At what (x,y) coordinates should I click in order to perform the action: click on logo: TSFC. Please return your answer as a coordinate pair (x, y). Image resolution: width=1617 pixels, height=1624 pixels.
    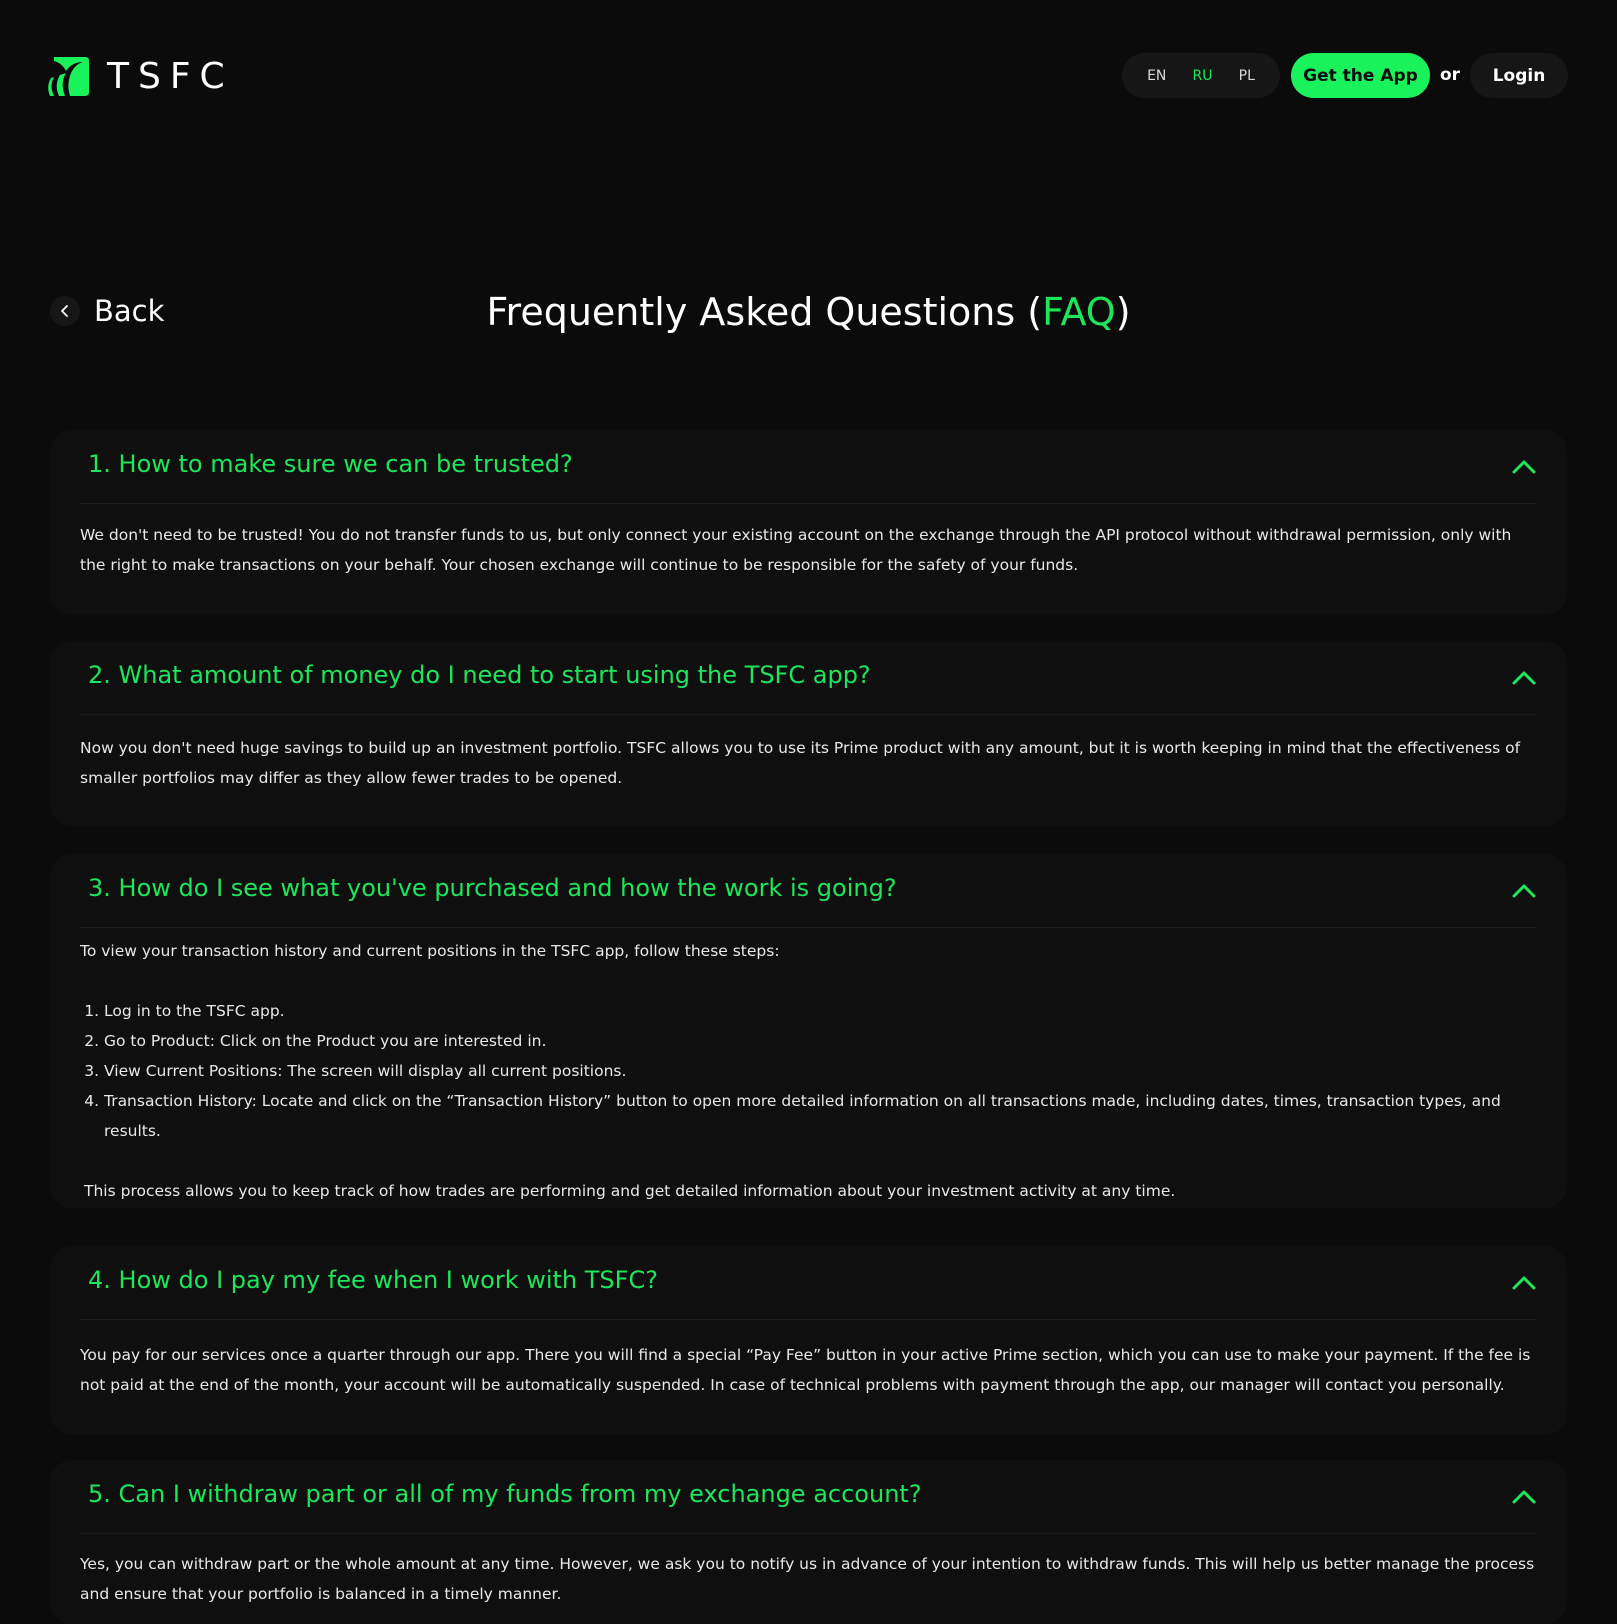
    Looking at the image, I should click on (140, 76).